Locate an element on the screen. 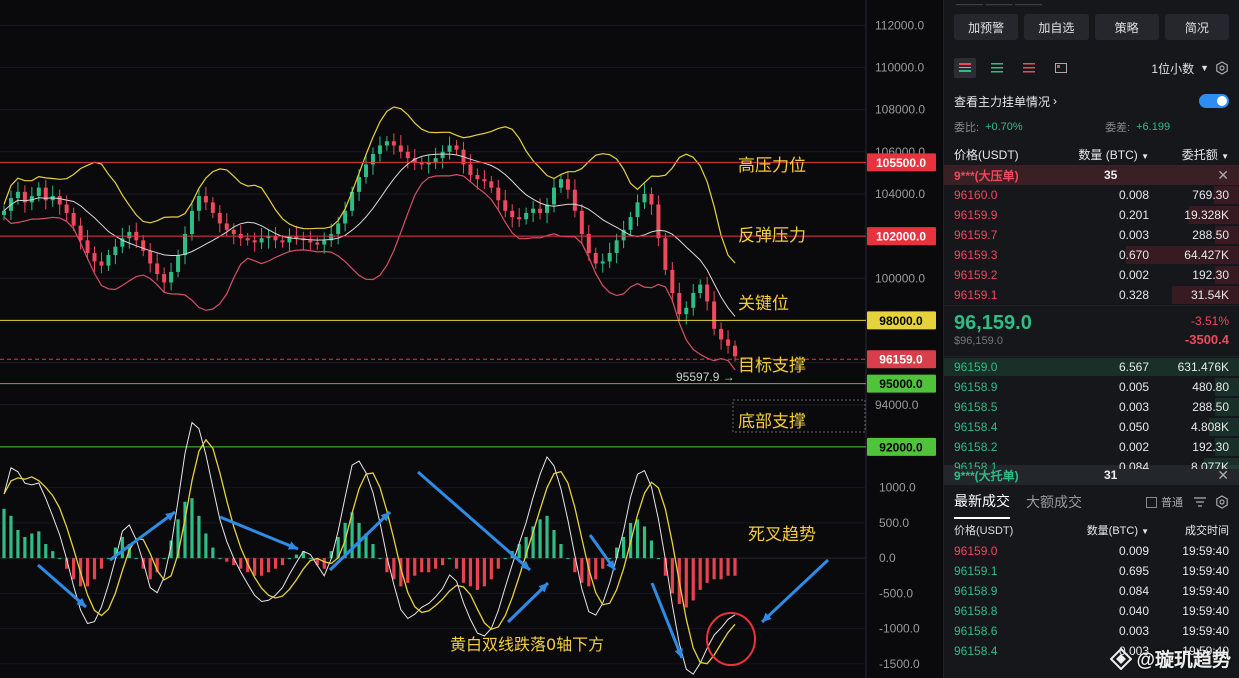 The width and height of the screenshot is (1239, 678). orderbook-asks-icon is located at coordinates (1029, 68).